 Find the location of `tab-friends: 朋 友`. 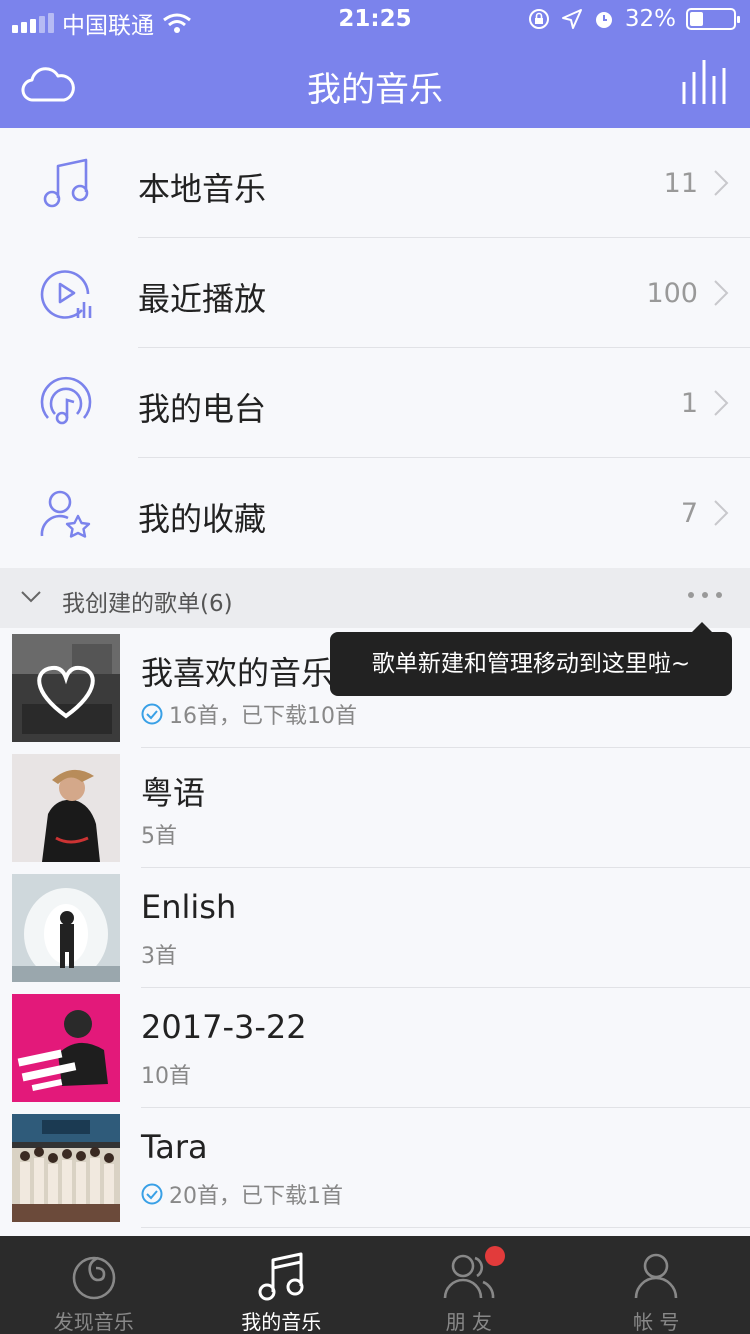

tab-friends: 朋 友 is located at coordinates (469, 1285).